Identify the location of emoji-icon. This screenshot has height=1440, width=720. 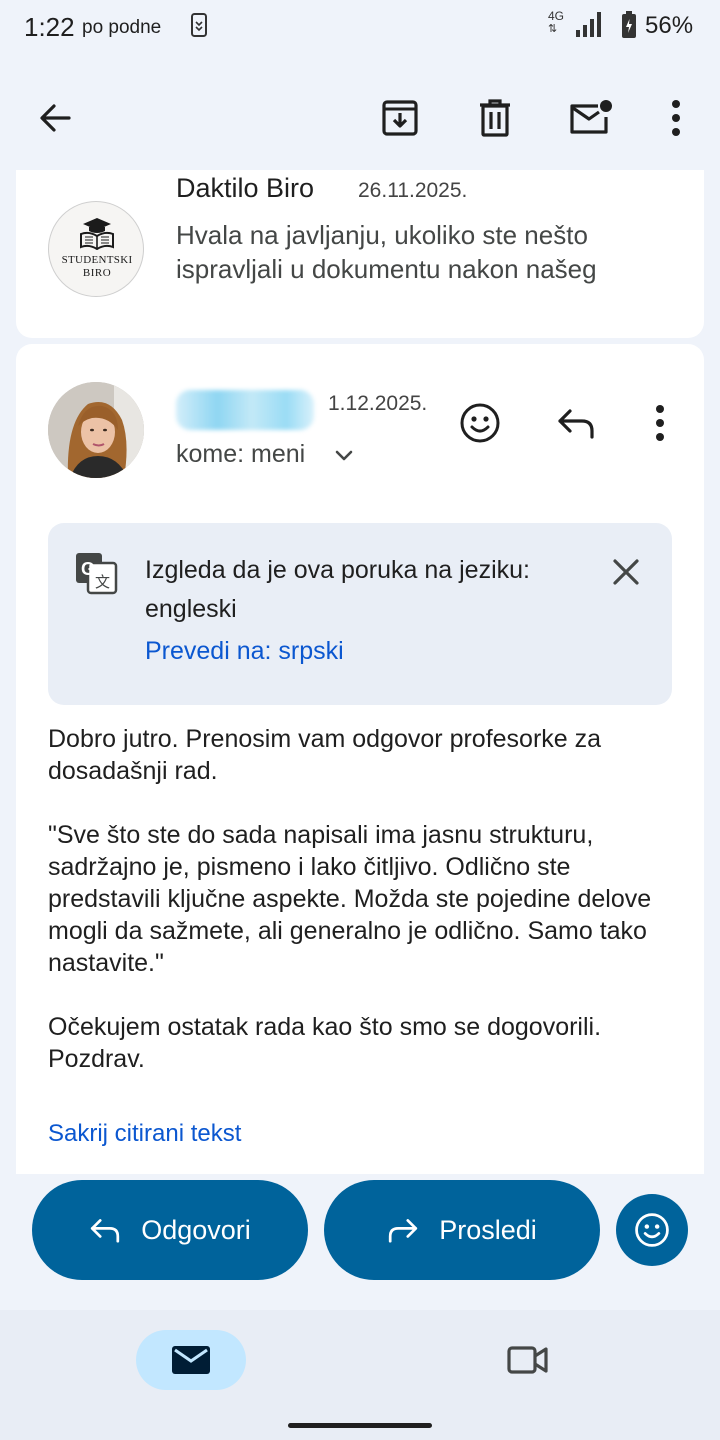
(652, 1230).